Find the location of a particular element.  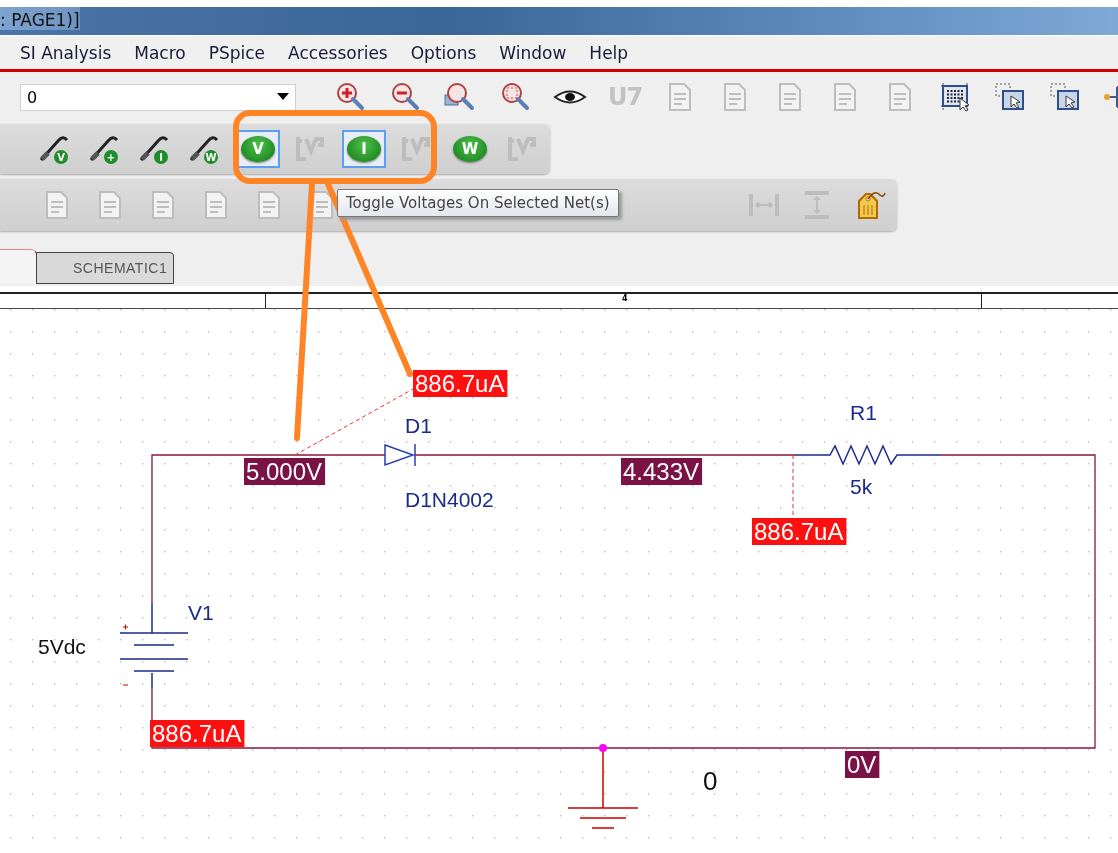

window-title: : PAGE1)] is located at coordinates (40, 18).